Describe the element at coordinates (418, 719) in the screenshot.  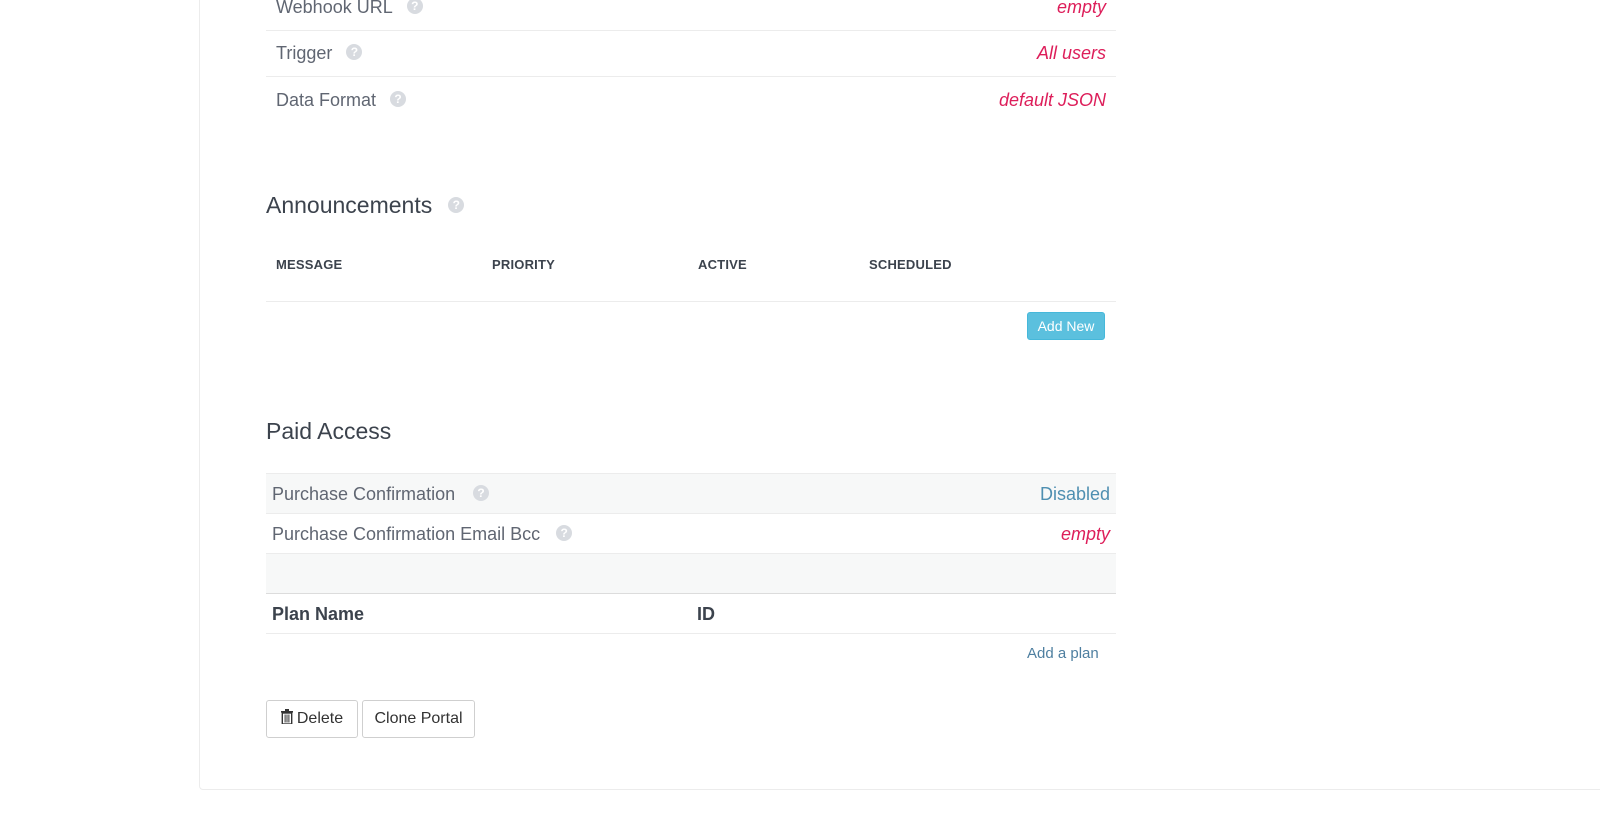
I see `clone-portal-button: Clone Portal` at that location.